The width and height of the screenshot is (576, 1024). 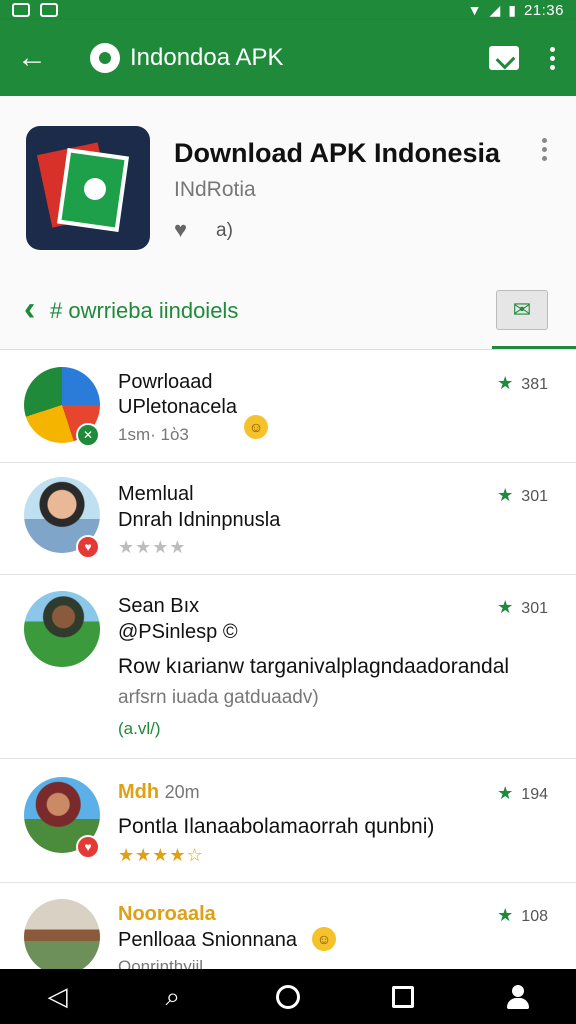 What do you see at coordinates (495, 10) in the screenshot?
I see `signal-icon: ◢` at bounding box center [495, 10].